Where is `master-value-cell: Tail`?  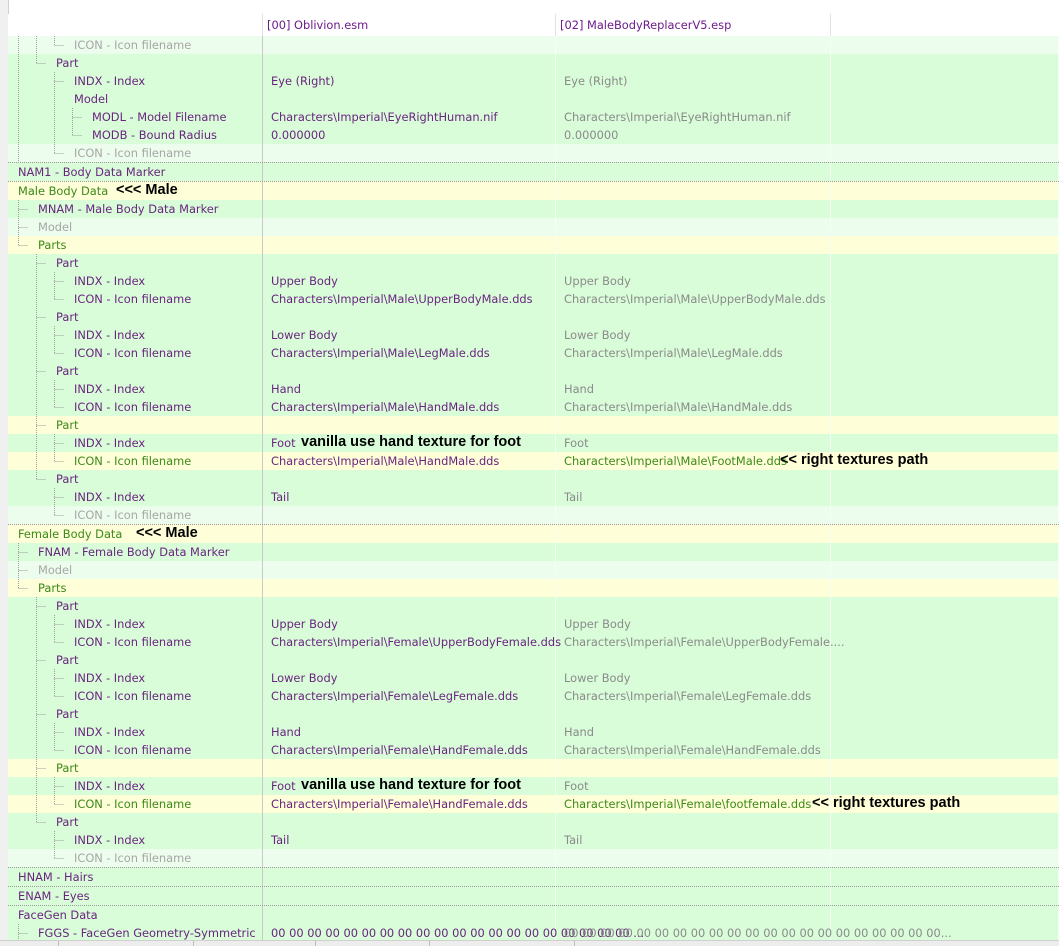 master-value-cell: Tail is located at coordinates (409, 497).